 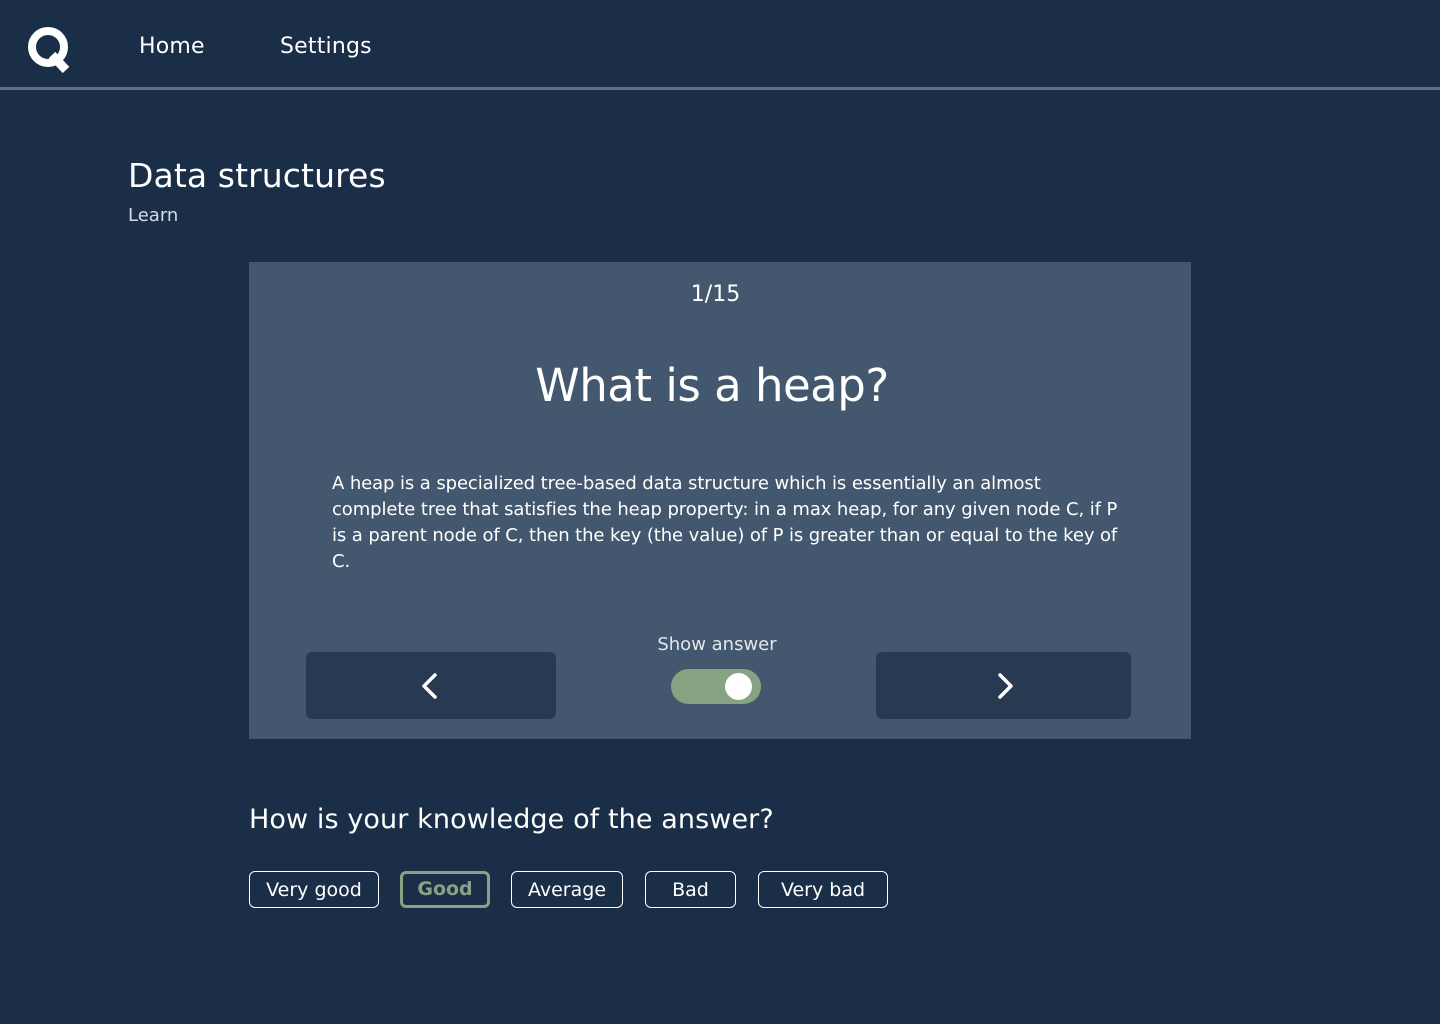 I want to click on rating-bad-button: Bad, so click(x=690, y=889).